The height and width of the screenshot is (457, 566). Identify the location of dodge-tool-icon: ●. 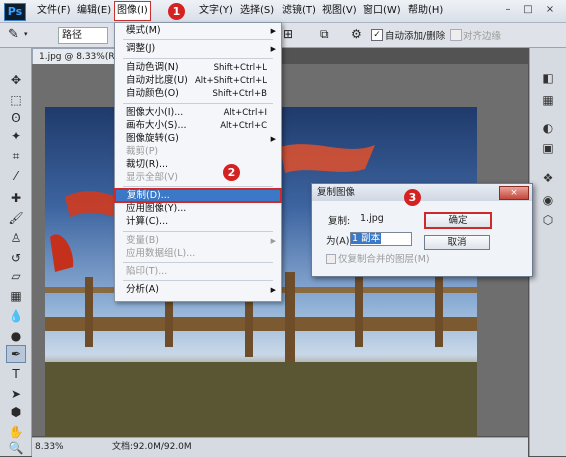
(16, 336).